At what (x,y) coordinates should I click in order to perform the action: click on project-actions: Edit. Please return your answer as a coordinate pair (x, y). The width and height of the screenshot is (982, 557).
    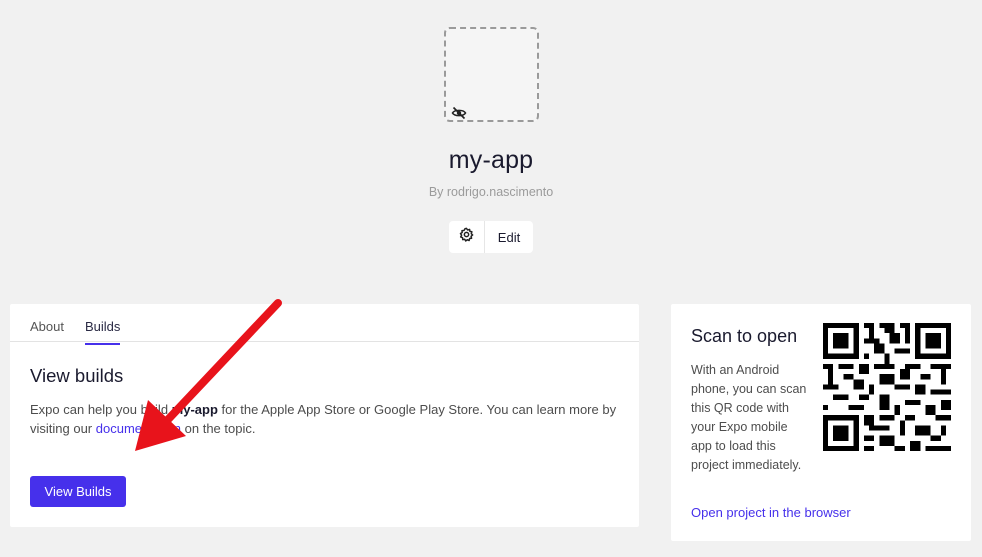
    Looking at the image, I should click on (491, 237).